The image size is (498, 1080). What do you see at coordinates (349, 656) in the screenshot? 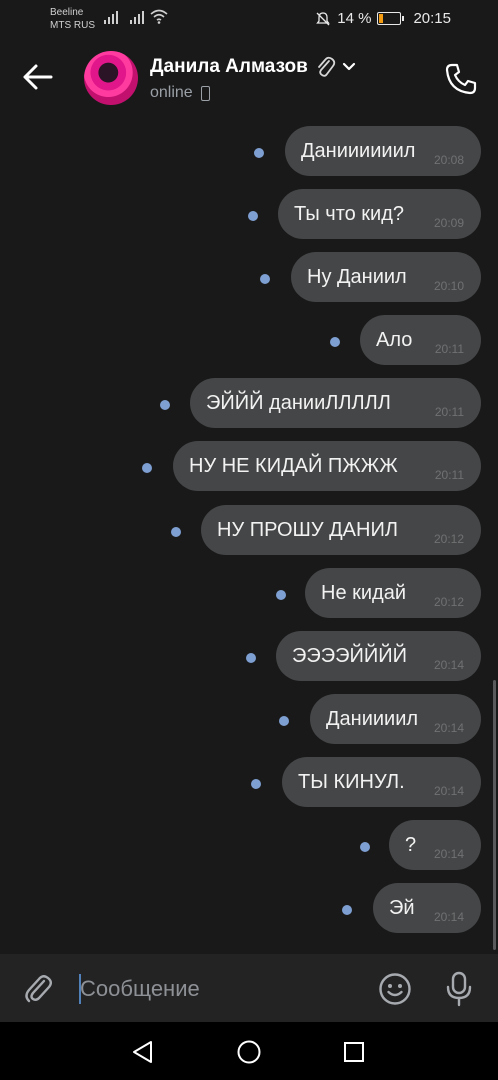
I see `message-text: ЭЭЭЭЙЙЙЙ` at bounding box center [349, 656].